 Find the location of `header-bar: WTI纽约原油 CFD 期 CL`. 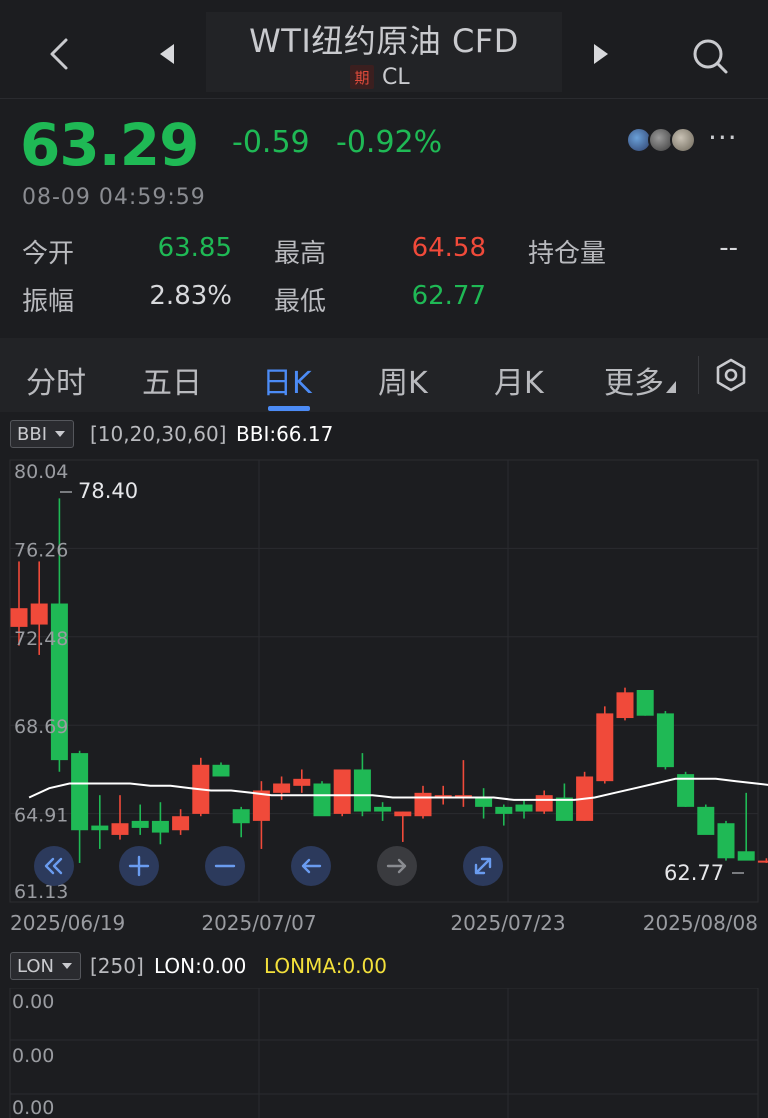

header-bar: WTI纽约原油 CFD 期 CL is located at coordinates (384, 49).